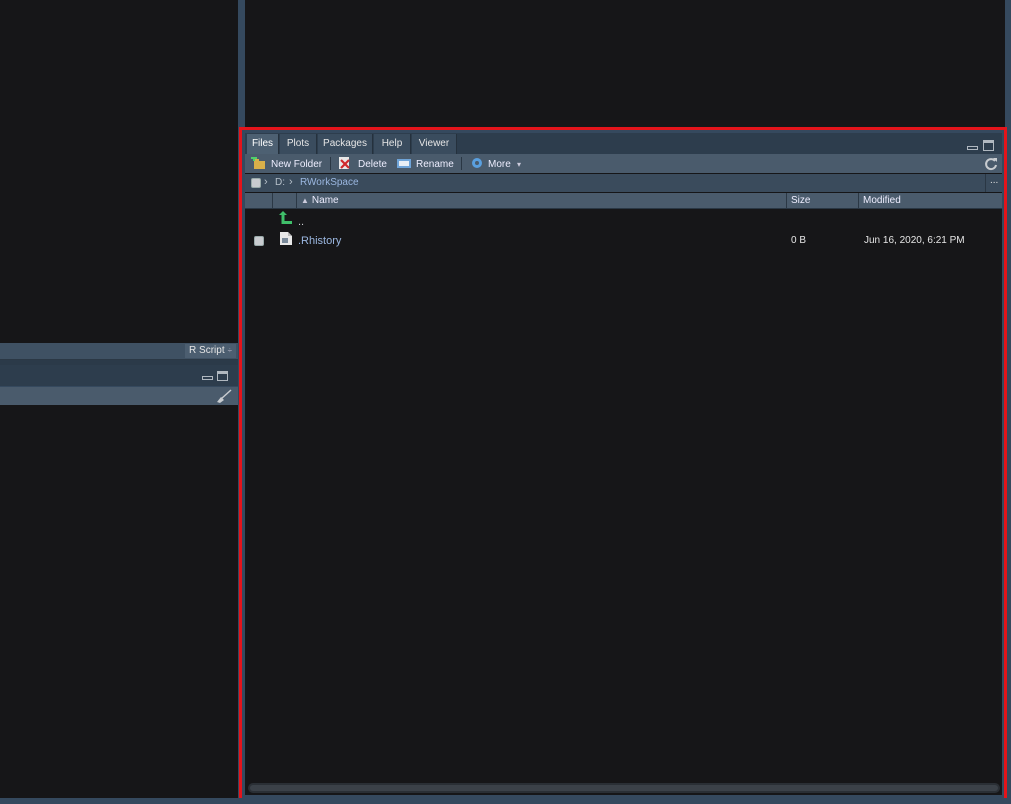 The image size is (1011, 804). What do you see at coordinates (207, 350) in the screenshot?
I see `file-type-label: R Script` at bounding box center [207, 350].